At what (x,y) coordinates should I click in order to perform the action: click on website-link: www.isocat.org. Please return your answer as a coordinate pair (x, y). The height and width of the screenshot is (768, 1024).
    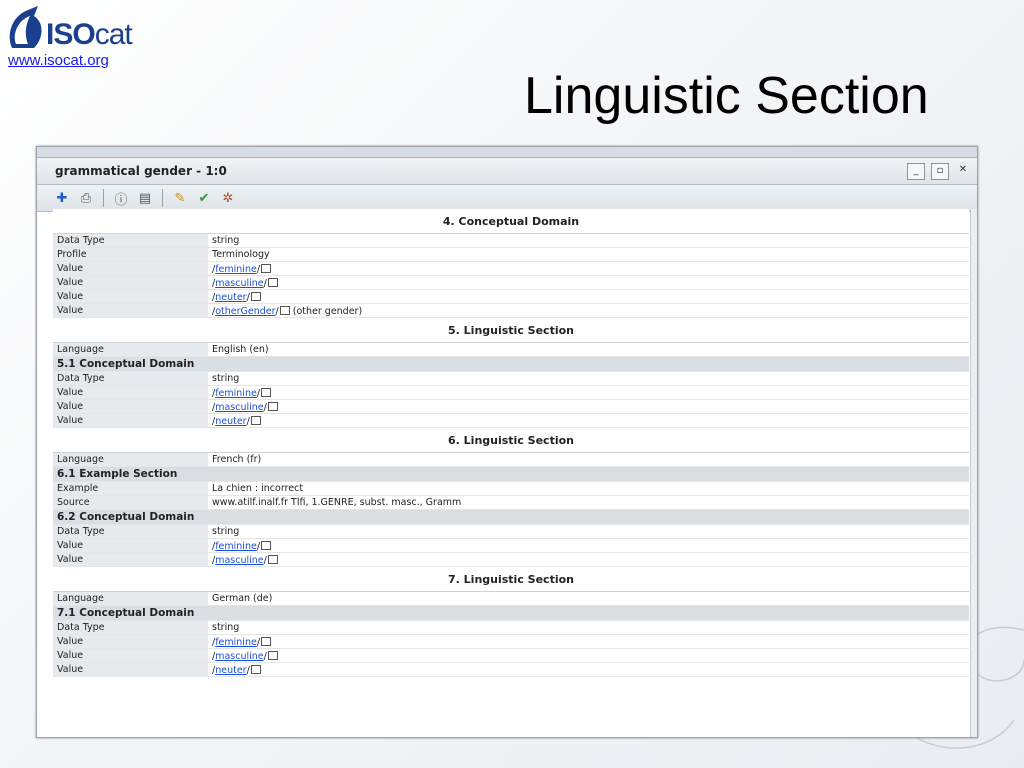
    Looking at the image, I should click on (58, 60).